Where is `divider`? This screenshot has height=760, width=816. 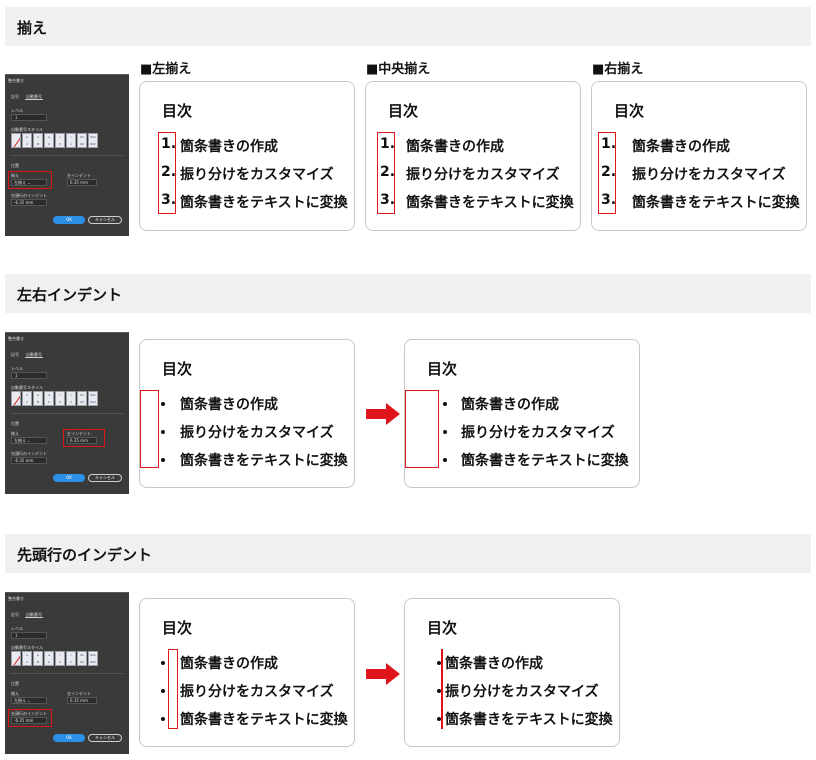 divider is located at coordinates (67, 155).